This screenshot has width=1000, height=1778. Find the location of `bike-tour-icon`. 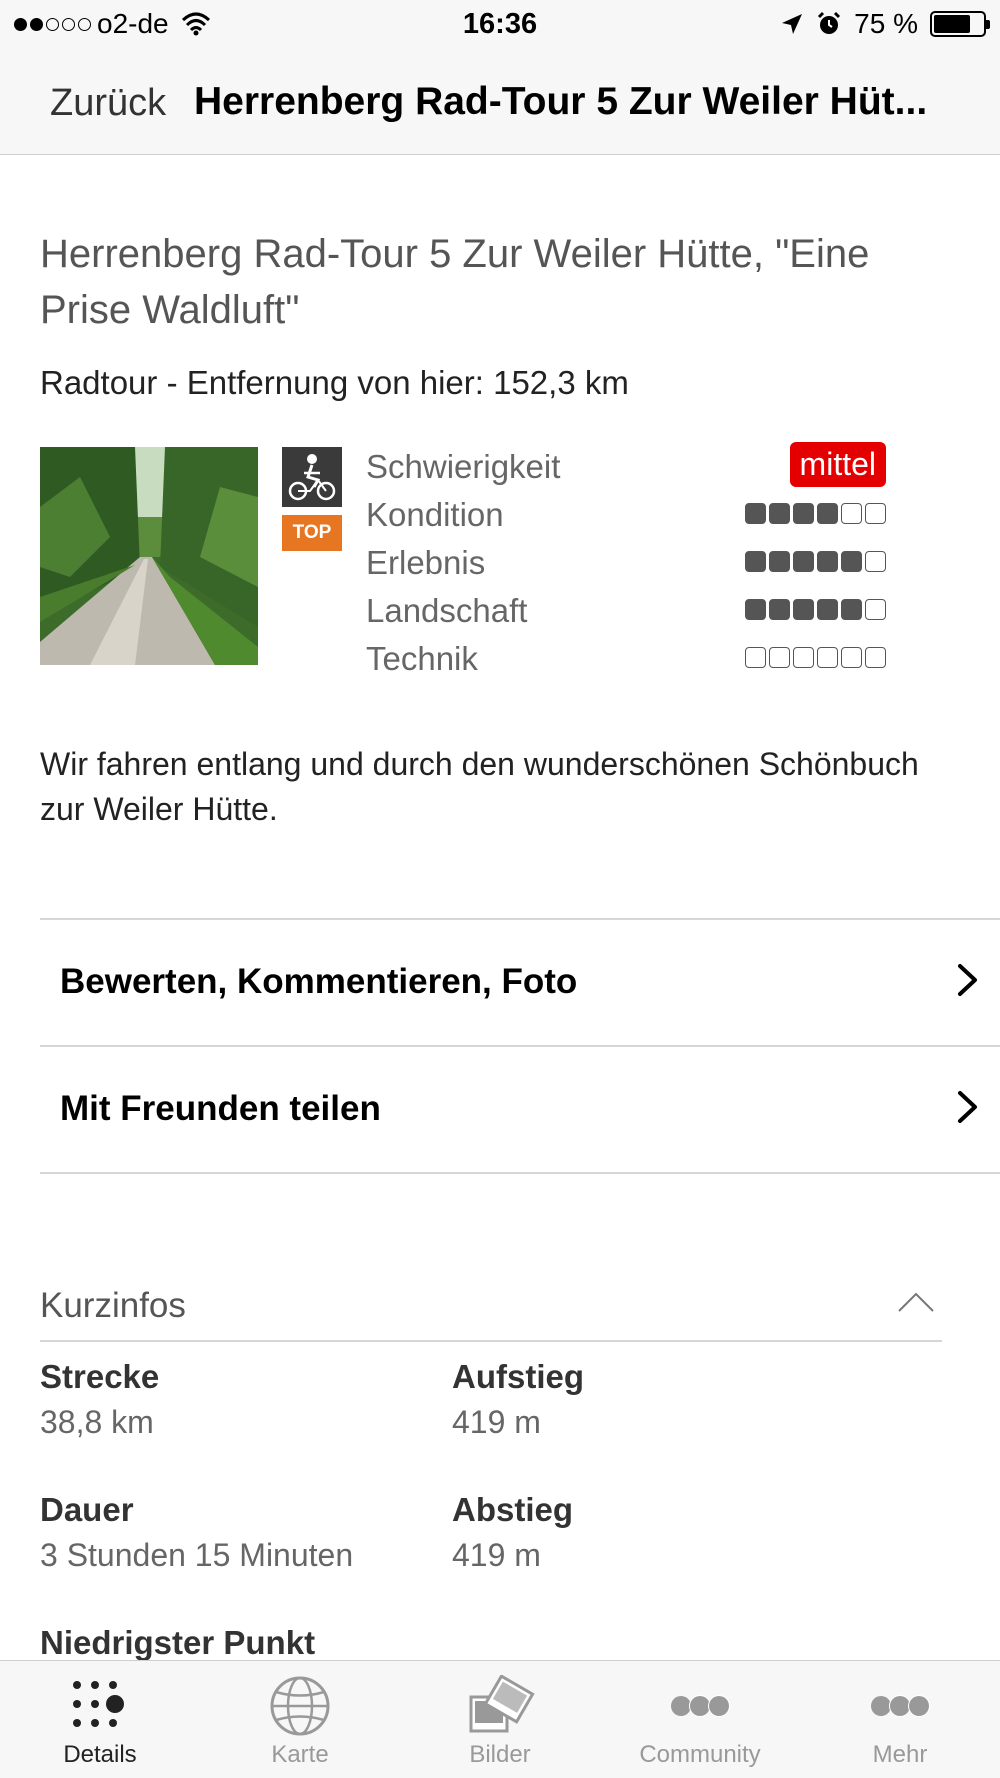

bike-tour-icon is located at coordinates (312, 477).